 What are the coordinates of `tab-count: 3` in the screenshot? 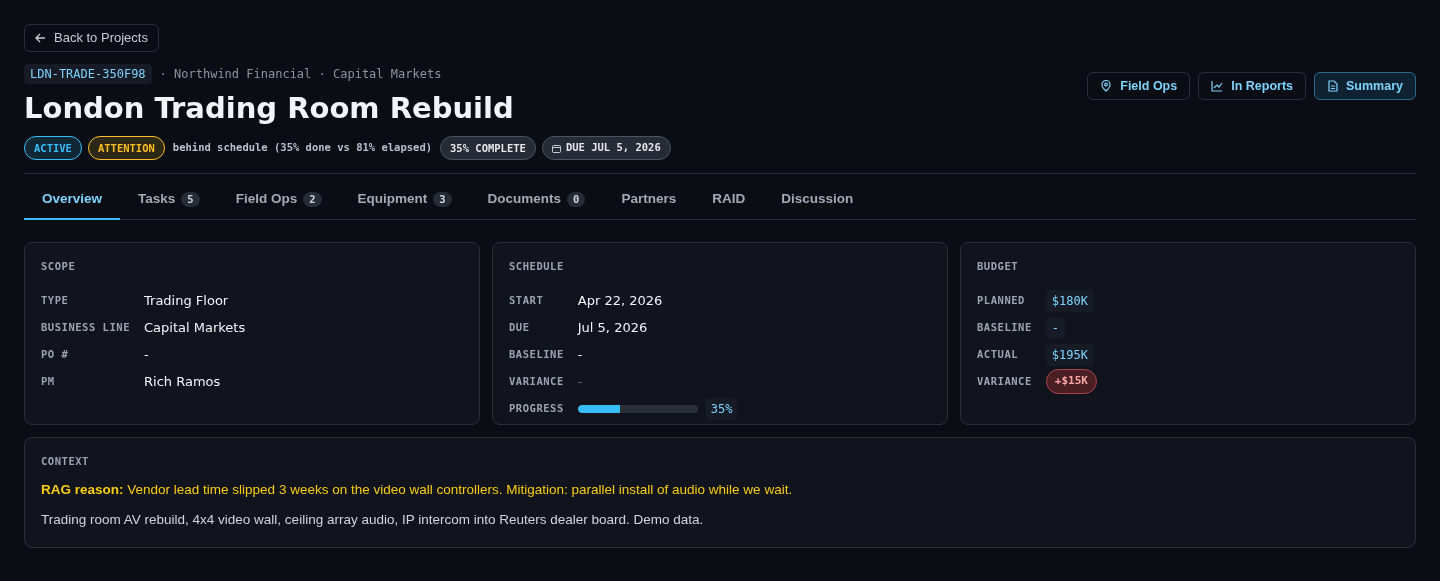 It's located at (442, 199).